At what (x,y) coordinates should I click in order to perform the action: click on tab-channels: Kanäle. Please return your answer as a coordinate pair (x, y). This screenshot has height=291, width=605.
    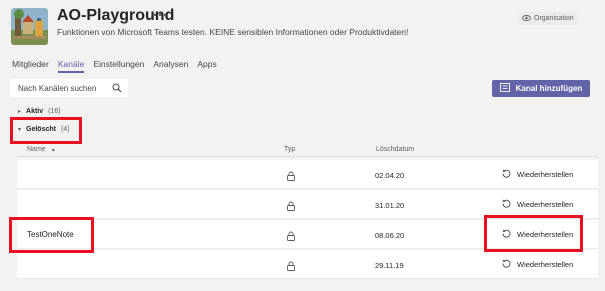
    Looking at the image, I should click on (71, 66).